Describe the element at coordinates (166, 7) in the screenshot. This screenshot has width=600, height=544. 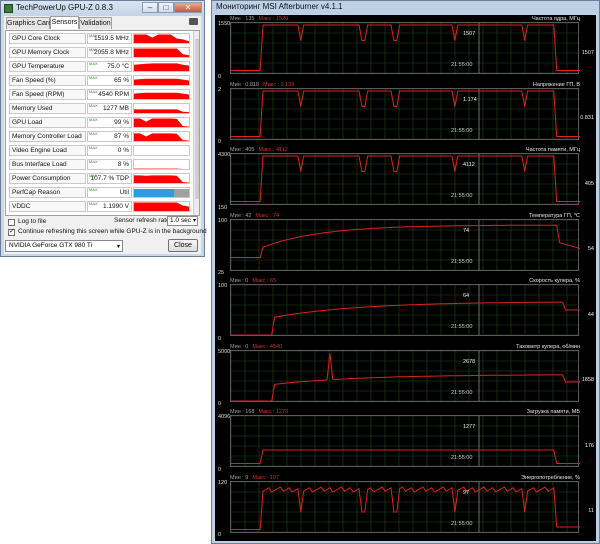
I see `maximize-button: □` at that location.